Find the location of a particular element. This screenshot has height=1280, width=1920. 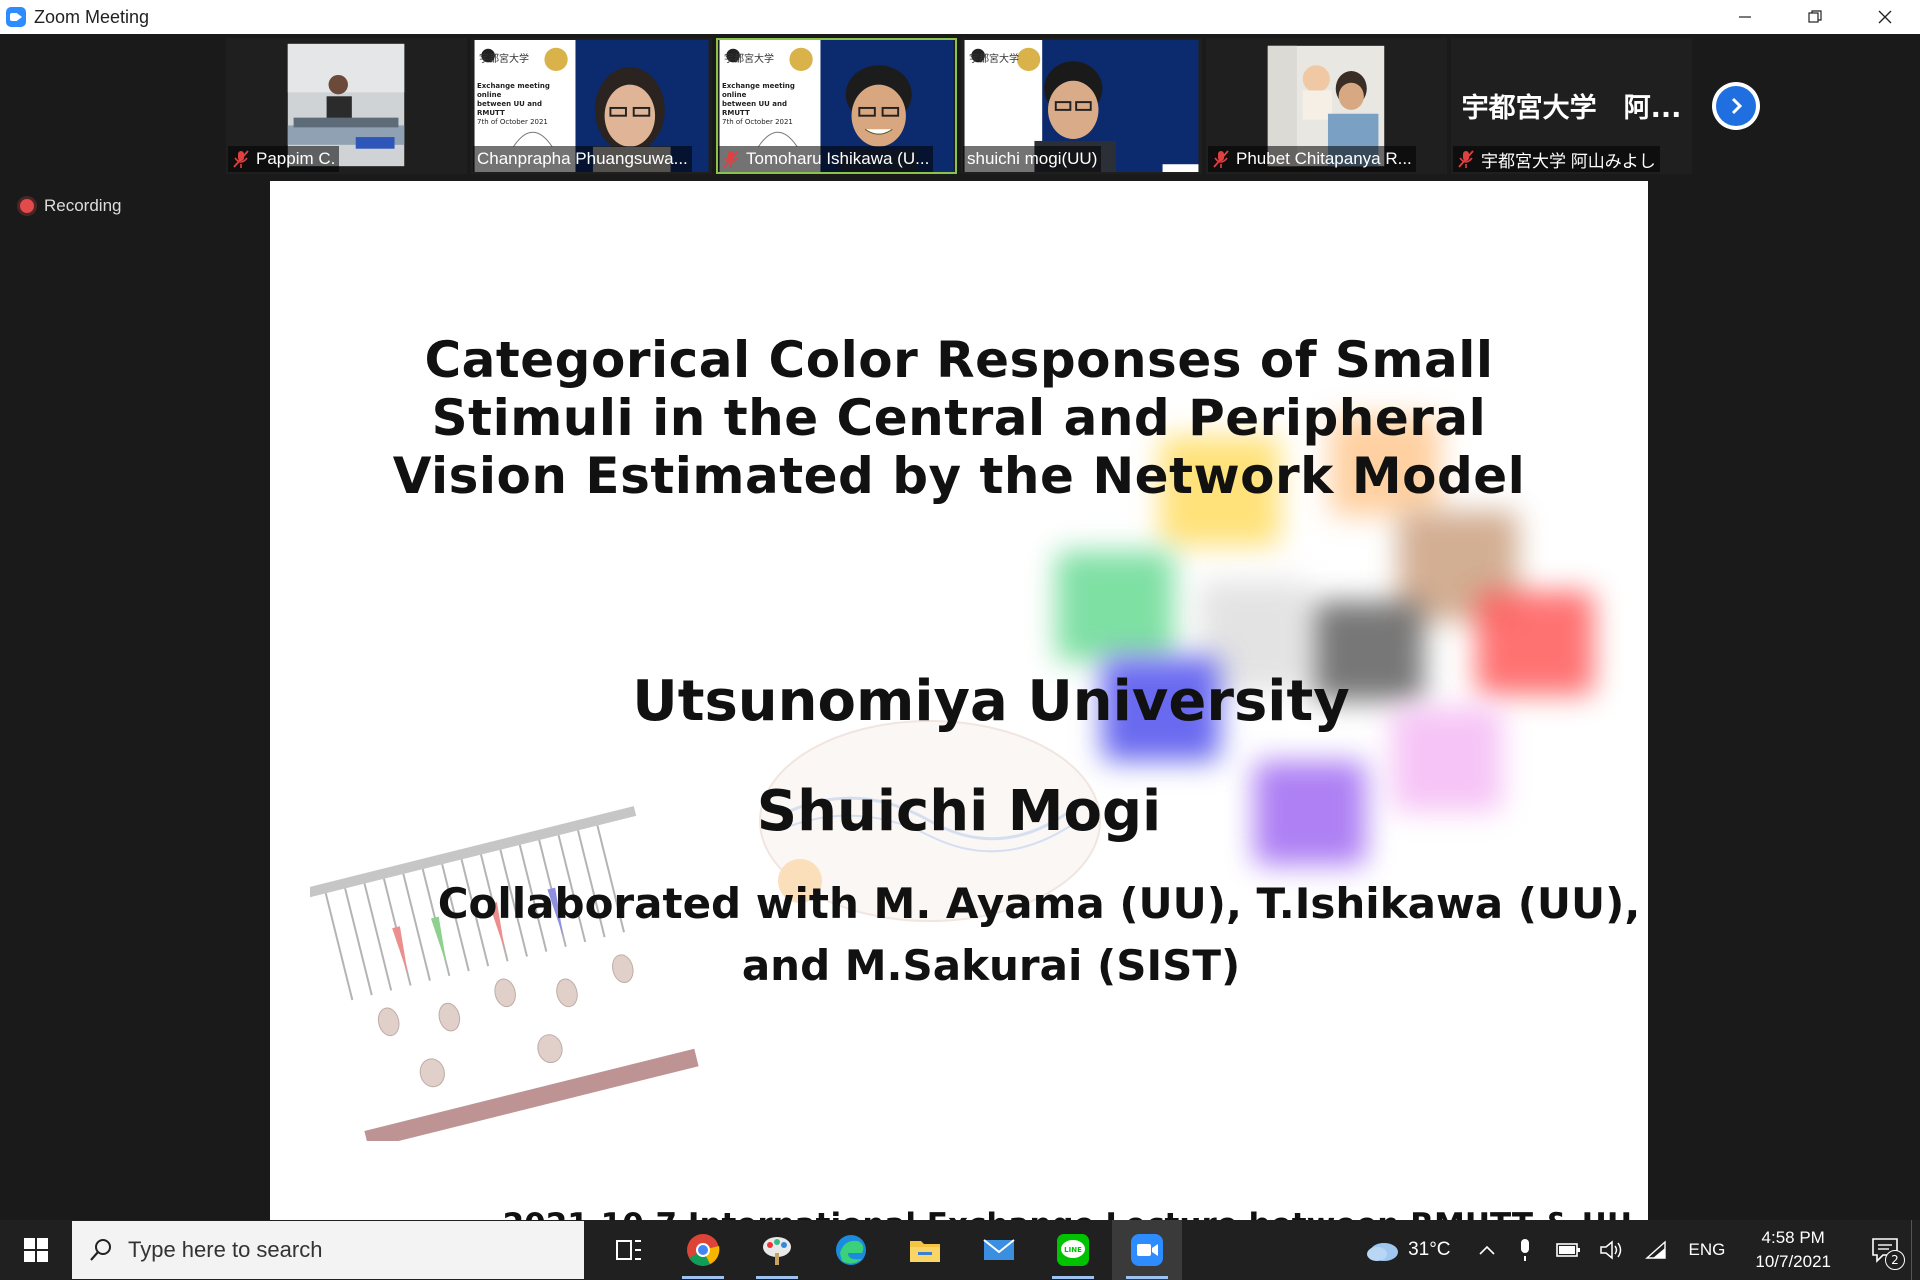

taskbar-file-explorer is located at coordinates (925, 1250).